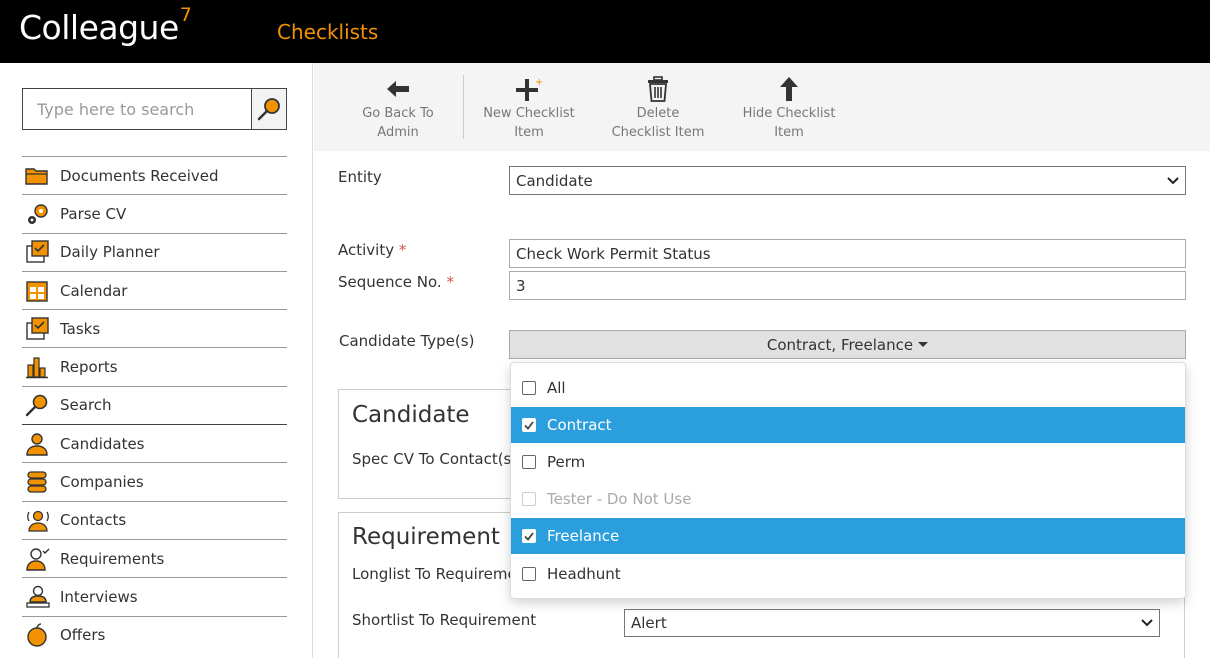 This screenshot has width=1210, height=658. I want to click on arrow-up-icon, so click(789, 89).